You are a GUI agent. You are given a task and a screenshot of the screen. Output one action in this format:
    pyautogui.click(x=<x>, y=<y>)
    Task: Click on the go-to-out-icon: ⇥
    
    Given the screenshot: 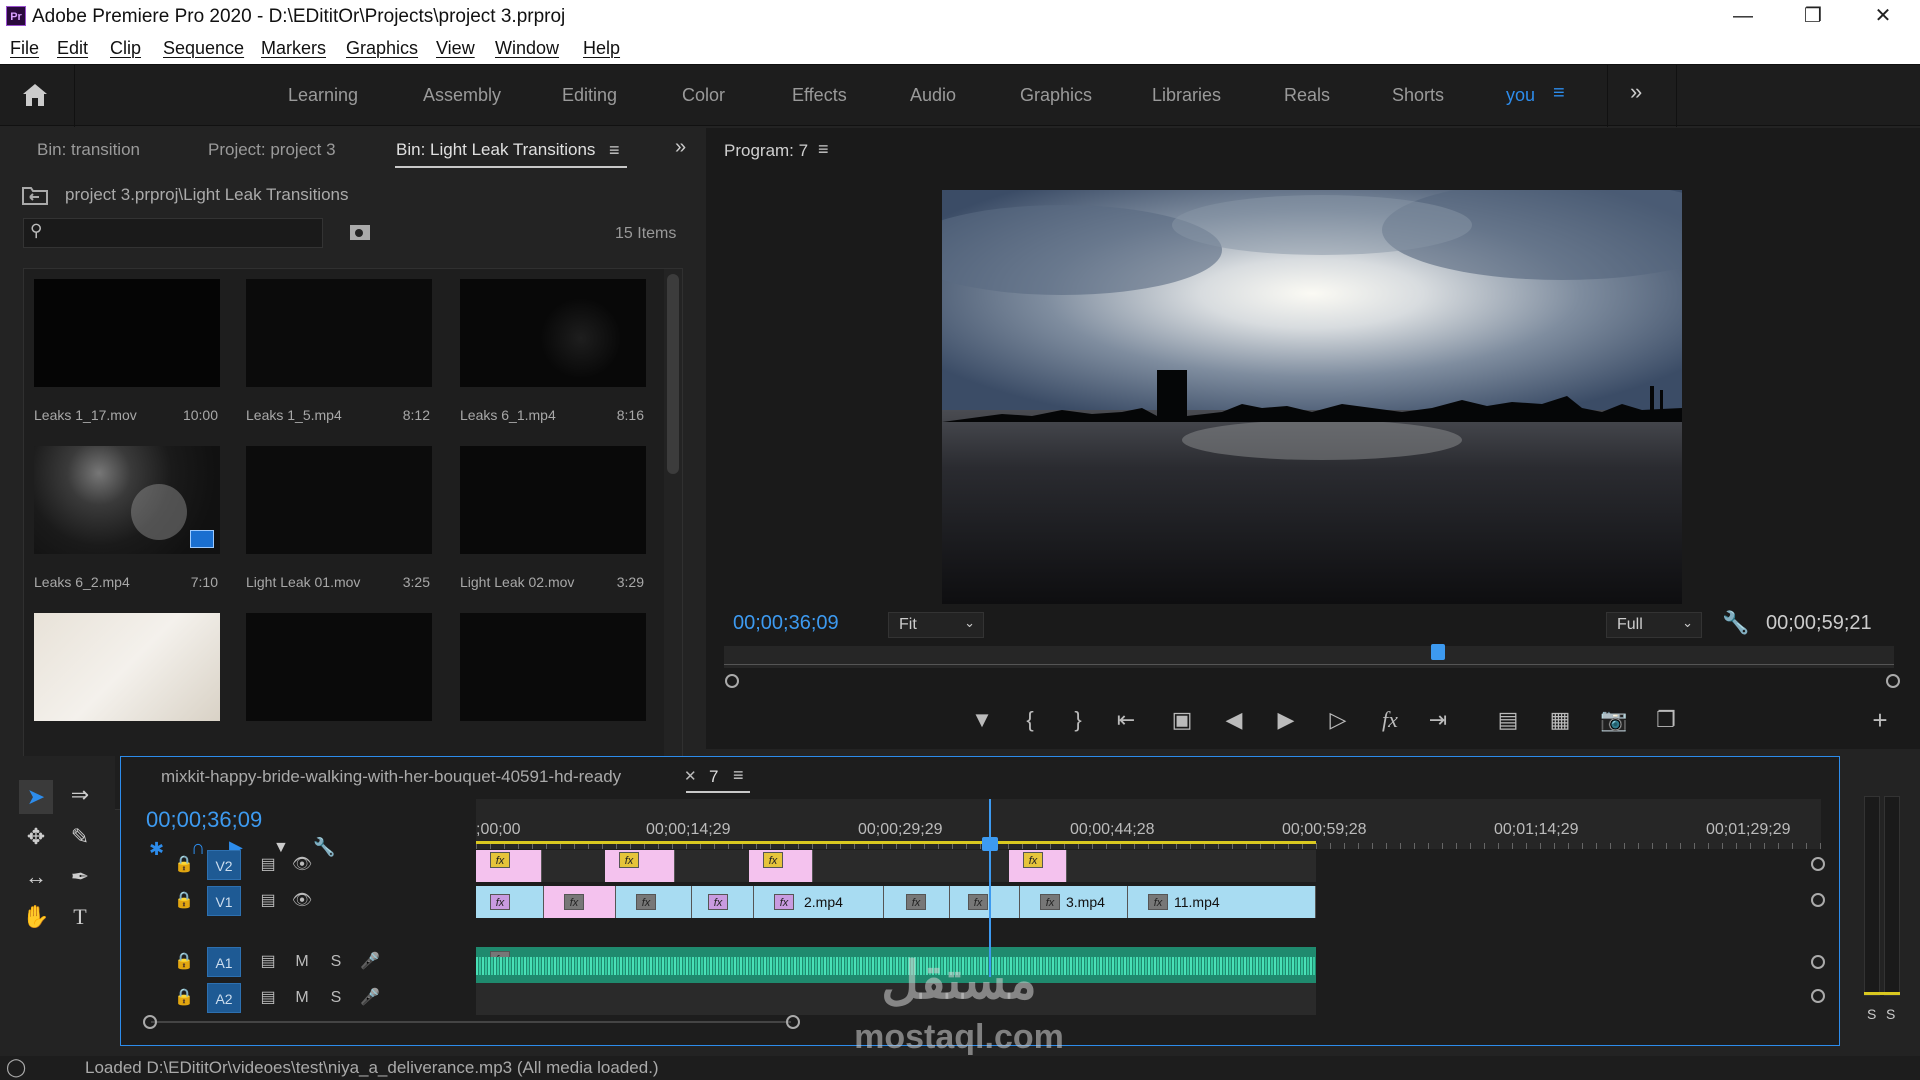 What is the action you would take?
    pyautogui.click(x=1438, y=720)
    